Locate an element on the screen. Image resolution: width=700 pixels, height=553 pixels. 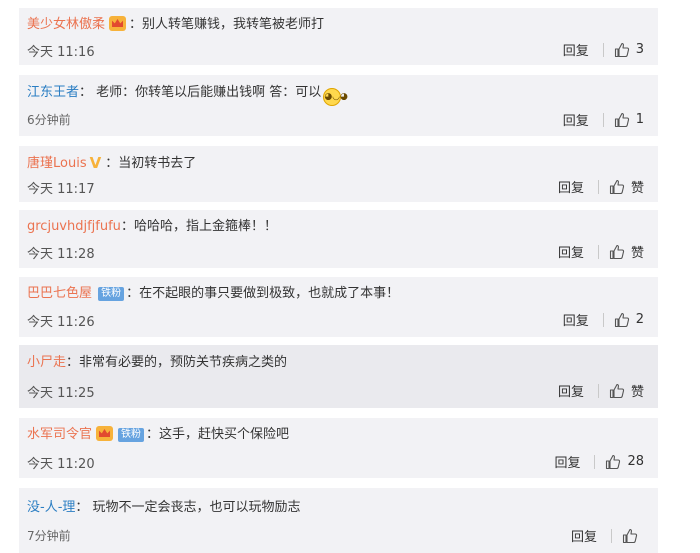
comment-card: 没-人-理： 玩物不一定会丧志，也可以玩物励志 7分钟前 回复 is located at coordinates (338, 520).